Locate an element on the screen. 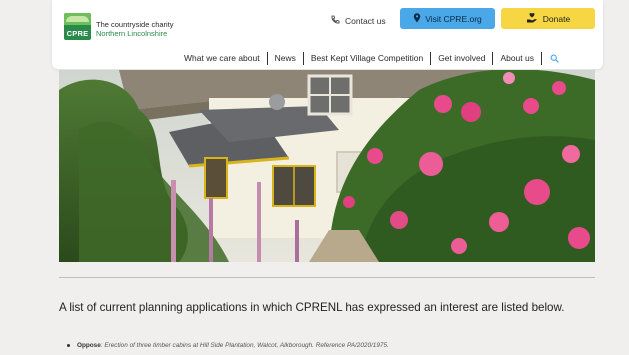  hand-heart-icon is located at coordinates (532, 18).